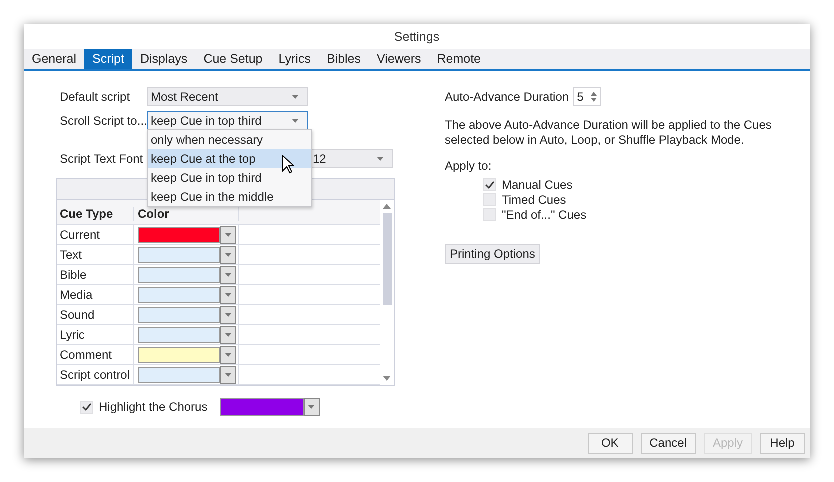 Image resolution: width=834 pixels, height=482 pixels. What do you see at coordinates (227, 96) in the screenshot?
I see `dropdown: Most Recent` at bounding box center [227, 96].